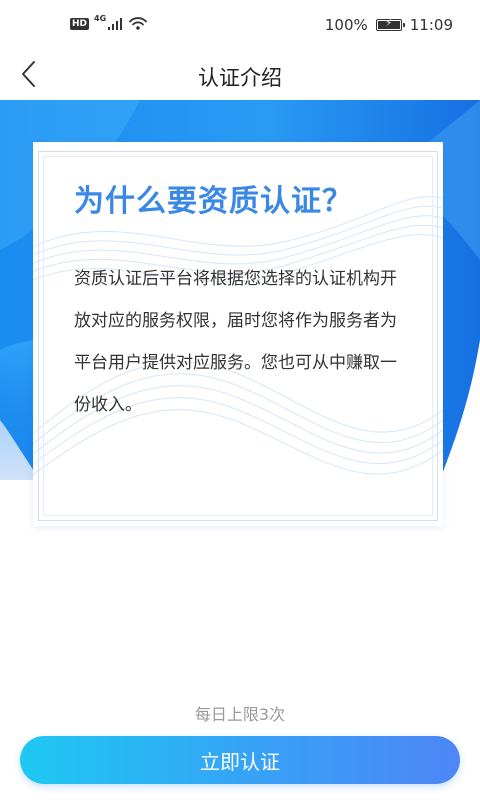  What do you see at coordinates (100, 18) in the screenshot?
I see `network-type: 4G` at bounding box center [100, 18].